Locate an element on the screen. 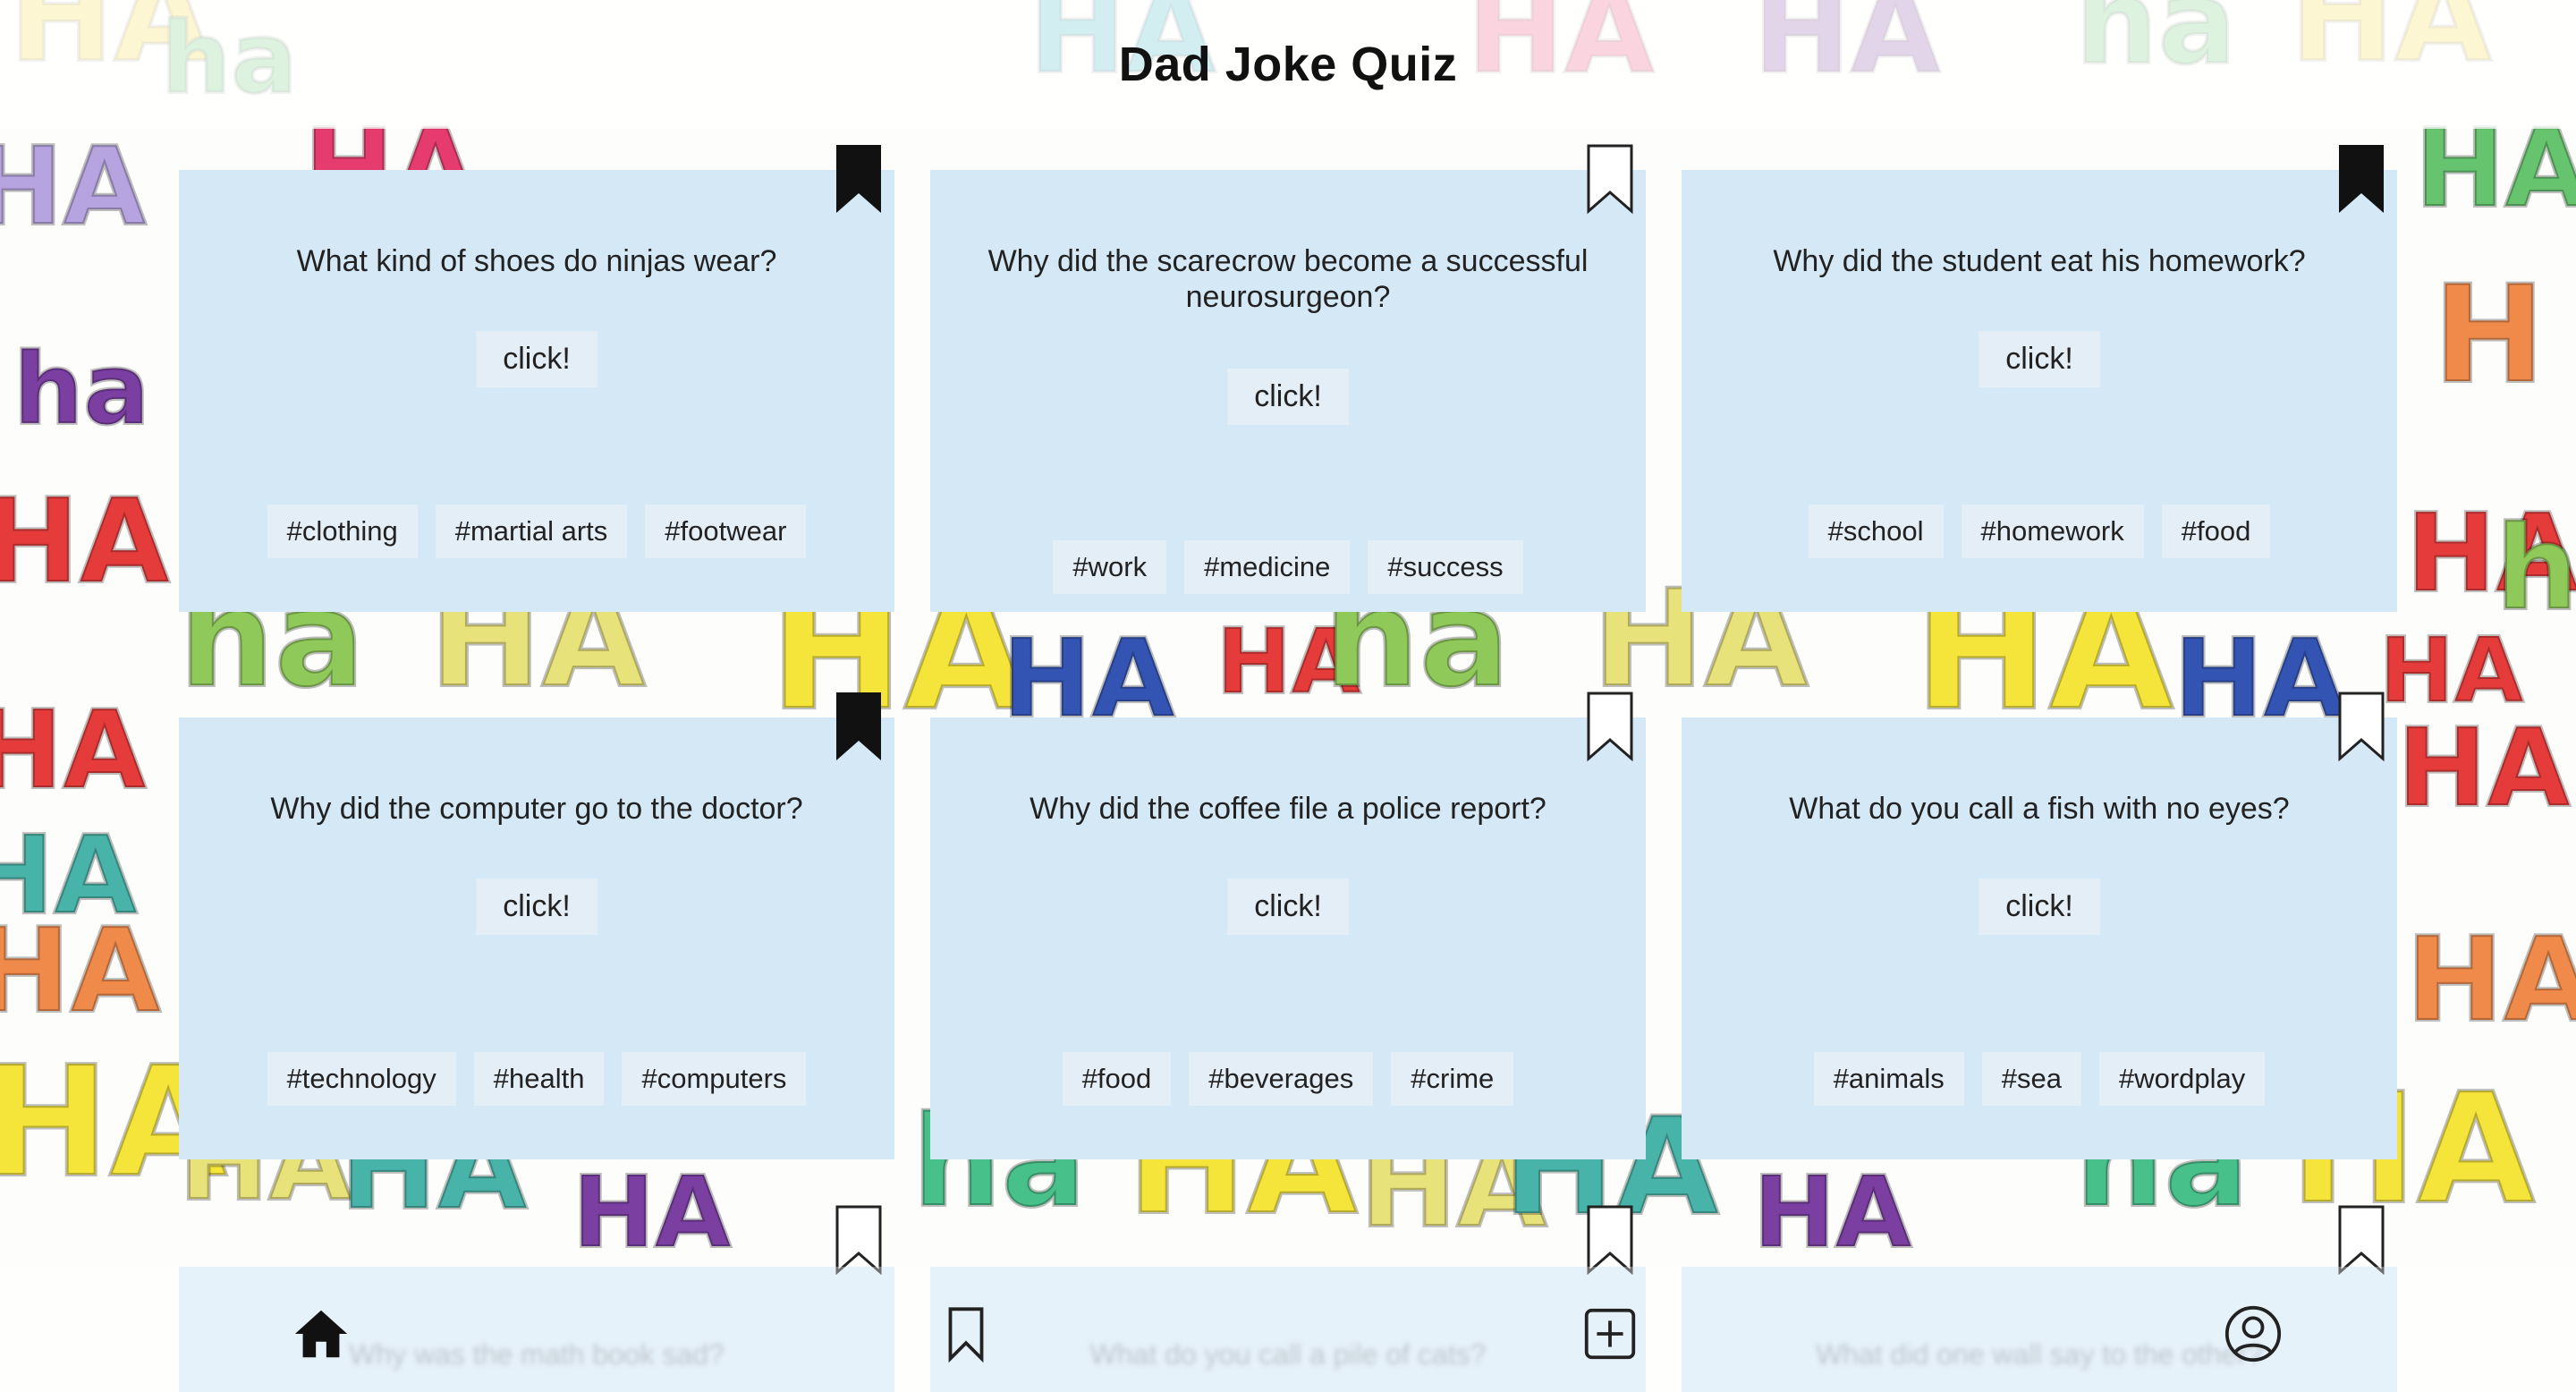 The image size is (2576, 1392). app-header: Dad Joke Quiz is located at coordinates (1288, 64).